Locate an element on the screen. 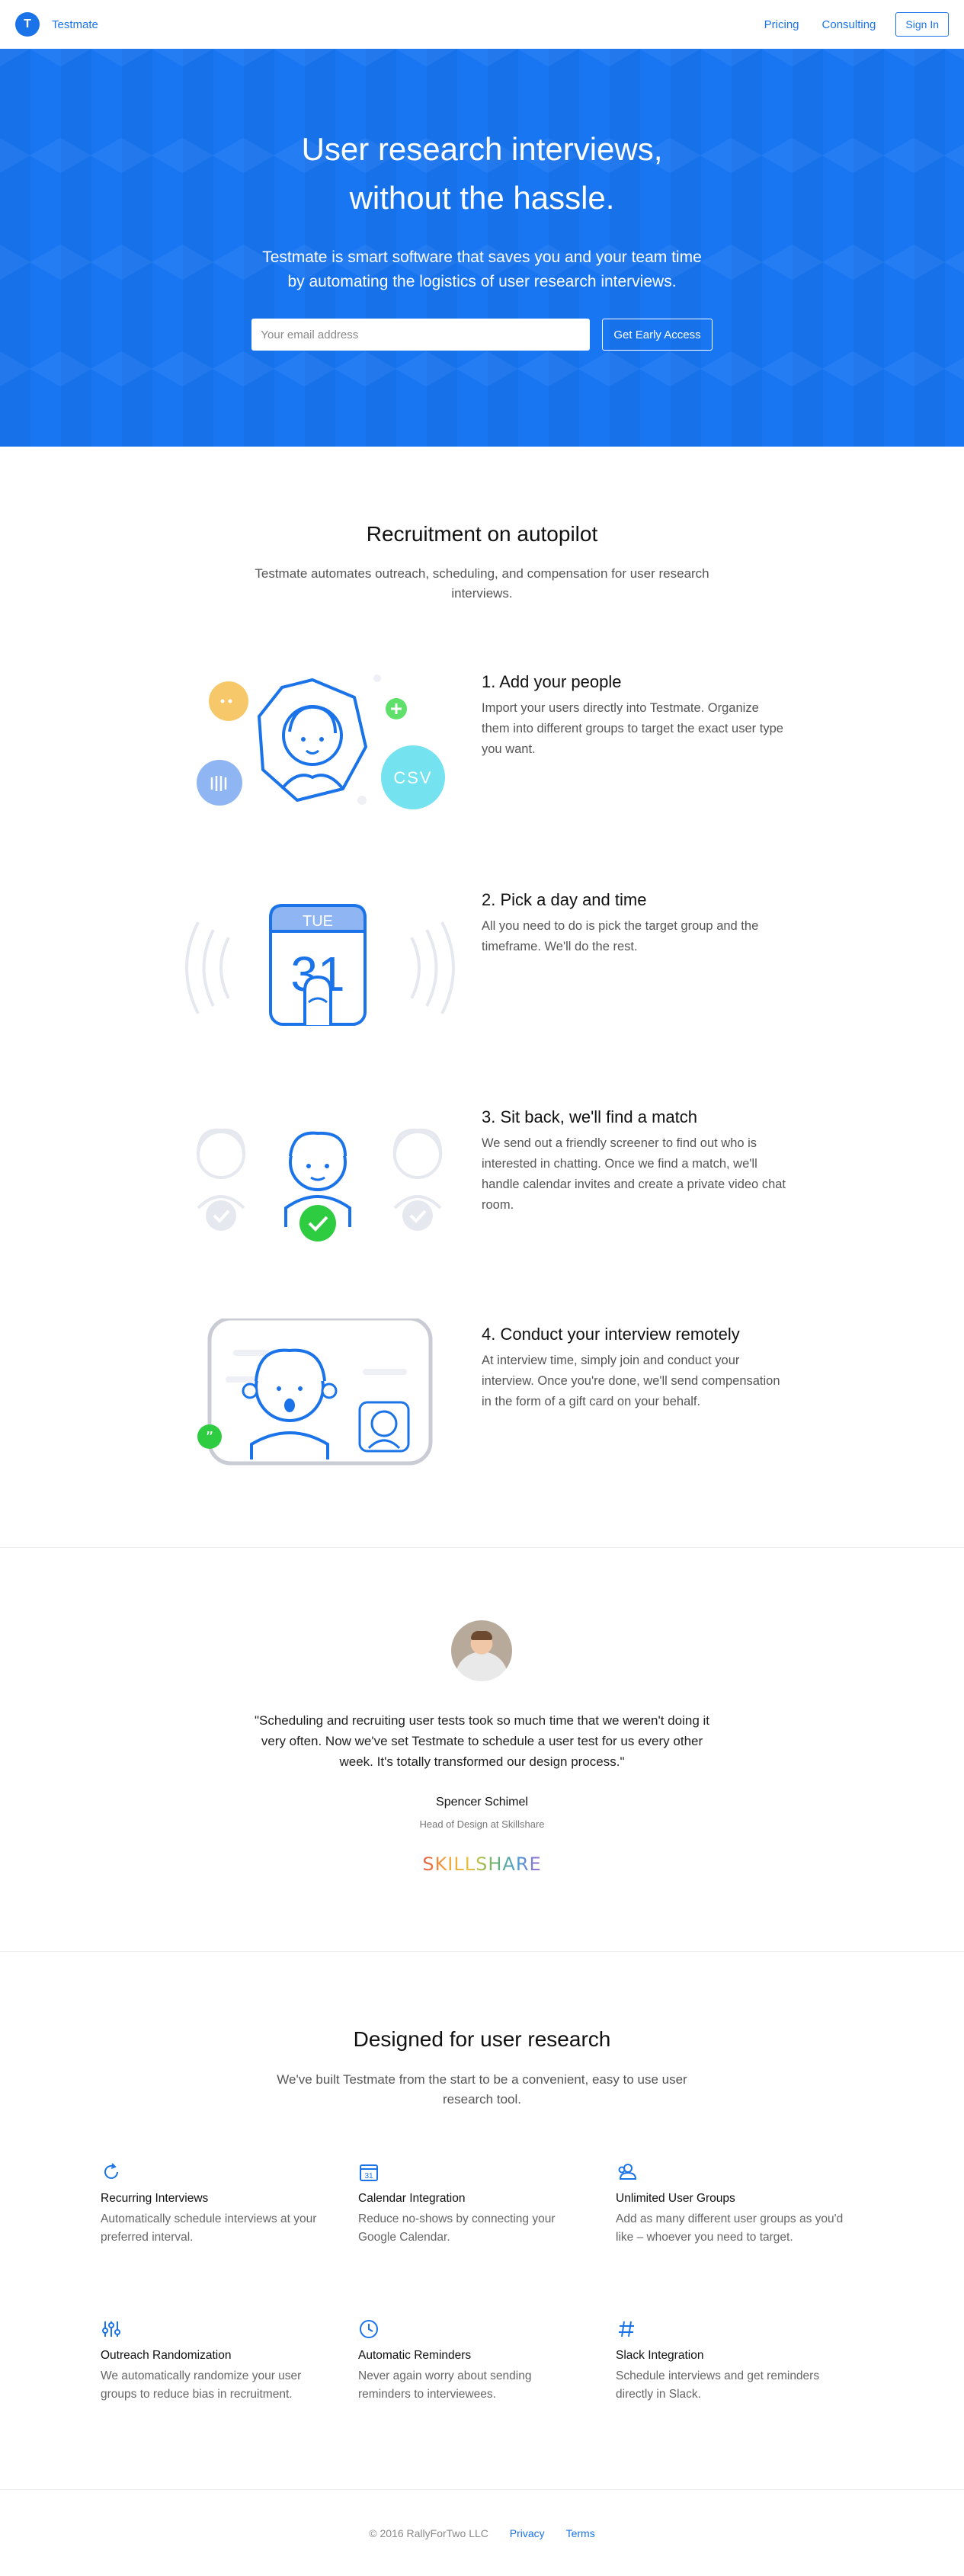 The image size is (964, 2576). nav-link-pricing: Pricing is located at coordinates (781, 24).